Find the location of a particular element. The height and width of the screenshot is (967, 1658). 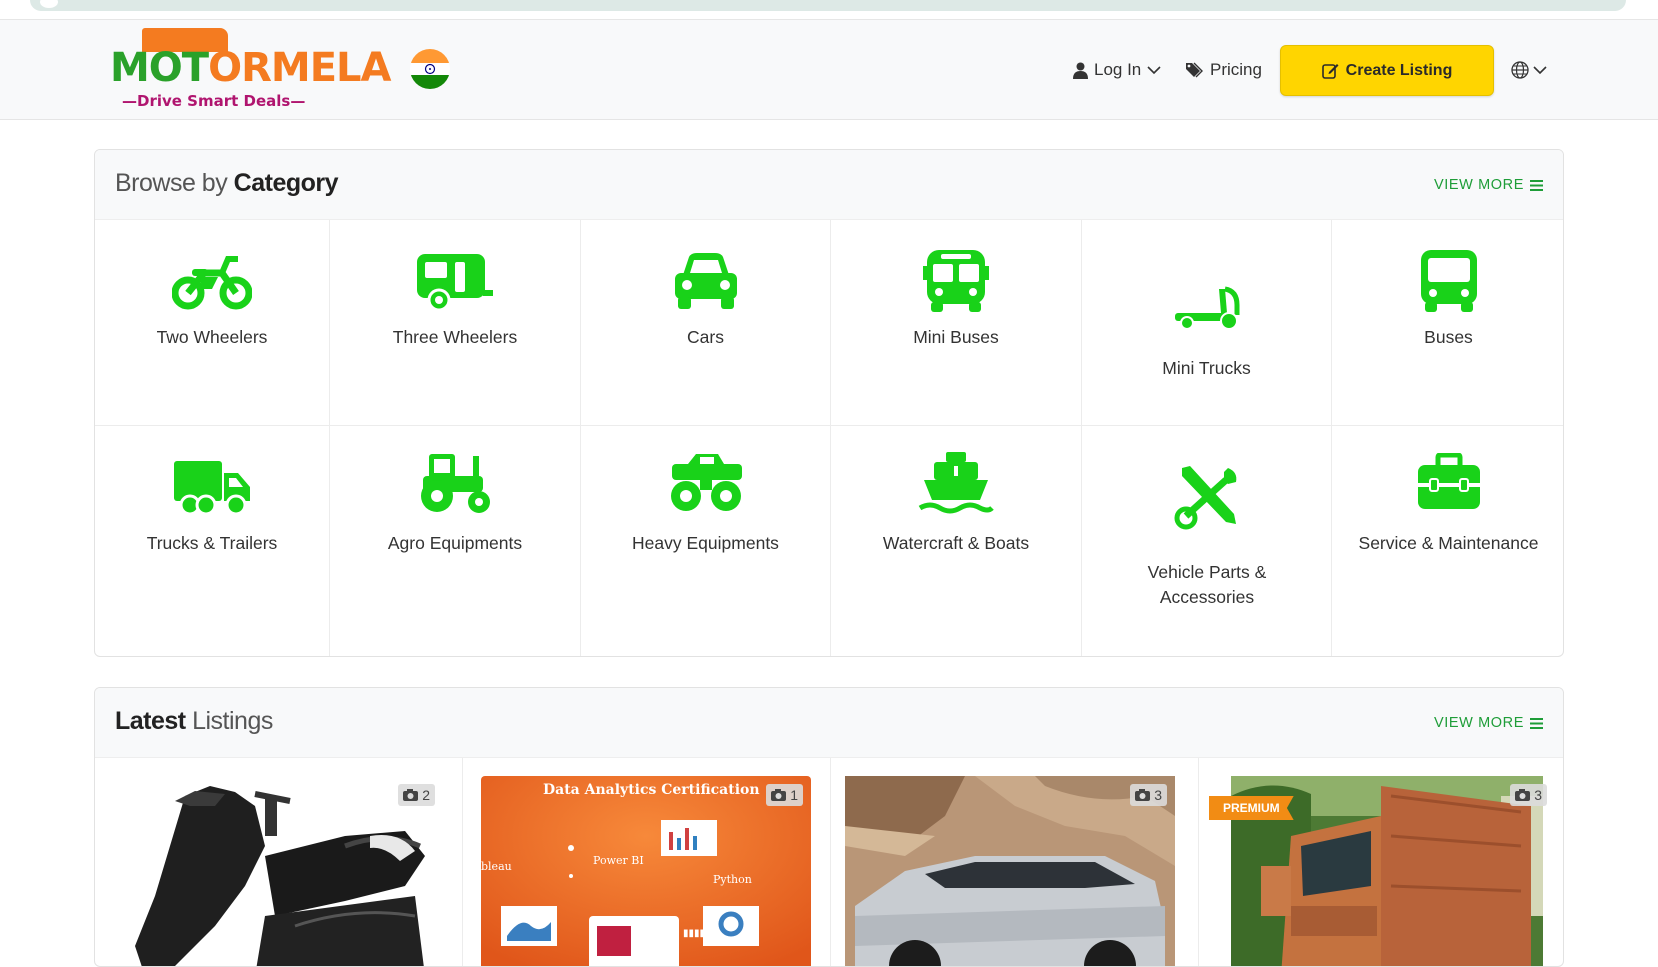

category-three-wheelers: Three Wheelers is located at coordinates (455, 323).